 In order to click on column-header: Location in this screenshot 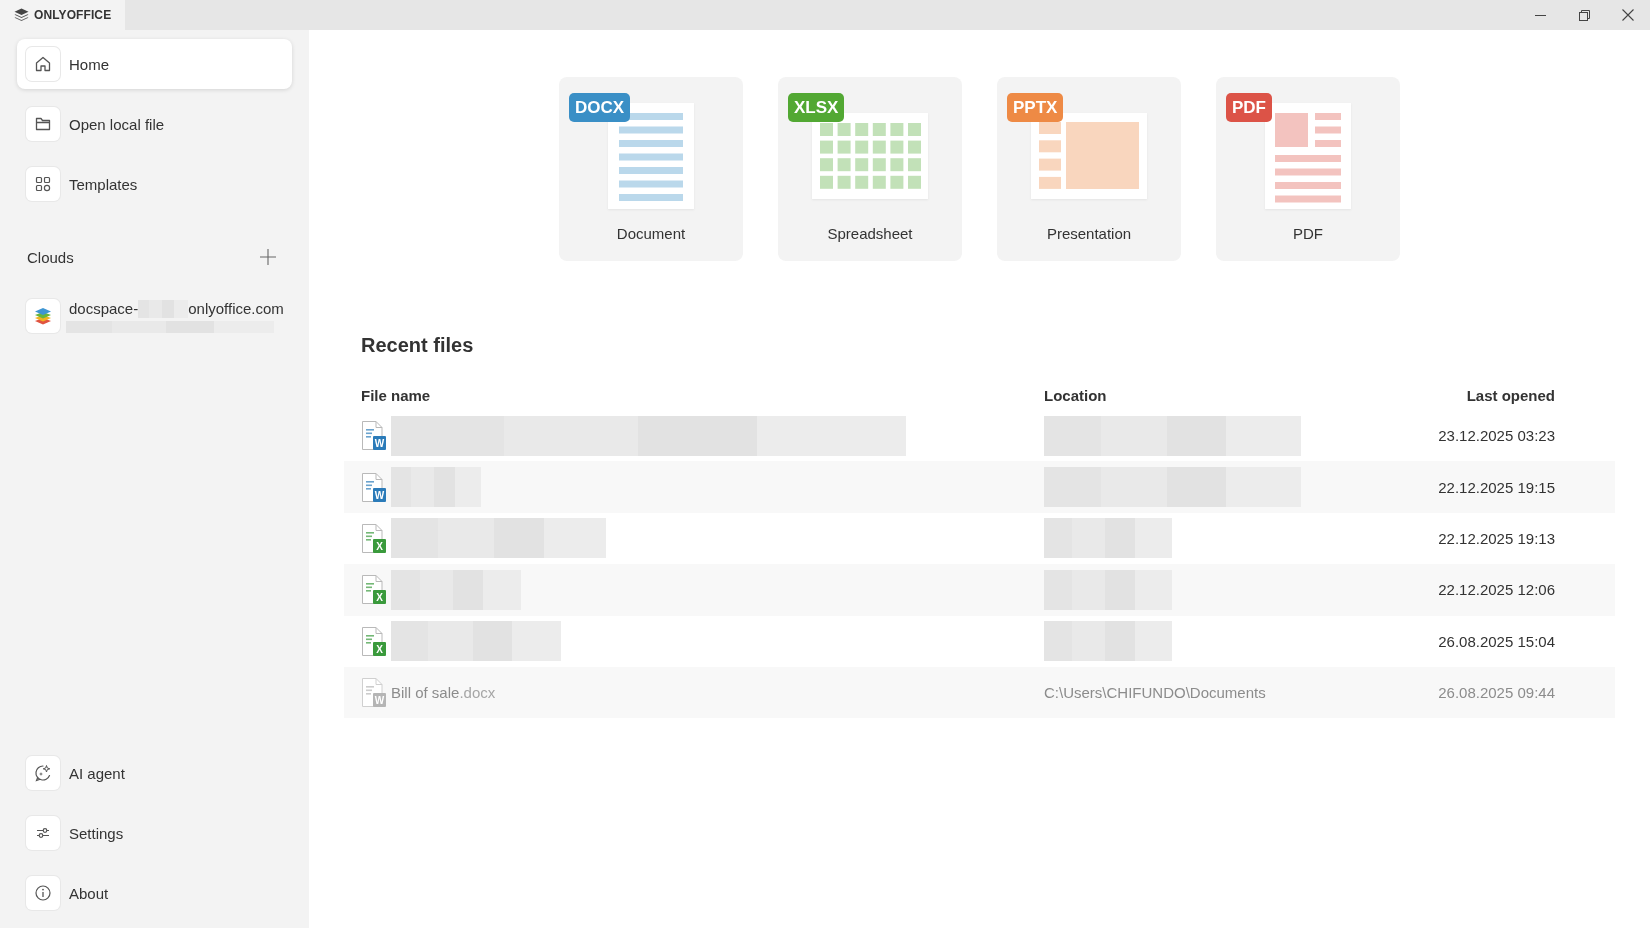, I will do `click(1076, 395)`.